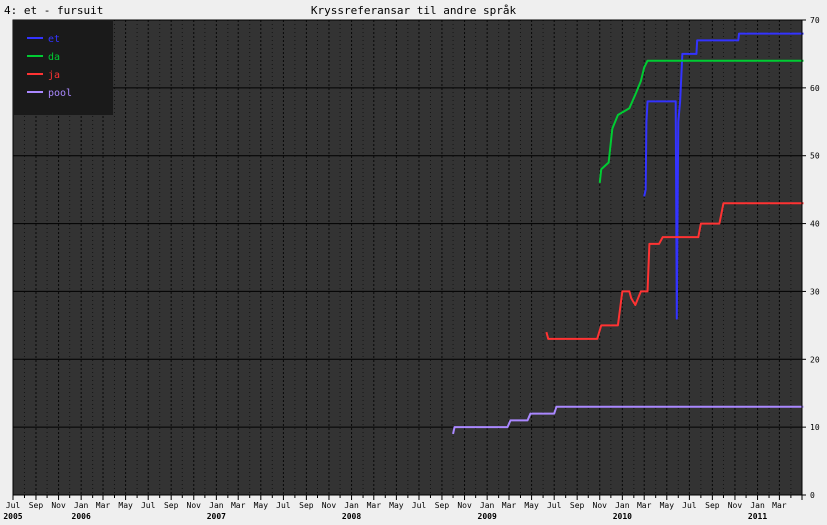 This screenshot has width=827, height=525. I want to click on x-year-label: 2007, so click(216, 516).